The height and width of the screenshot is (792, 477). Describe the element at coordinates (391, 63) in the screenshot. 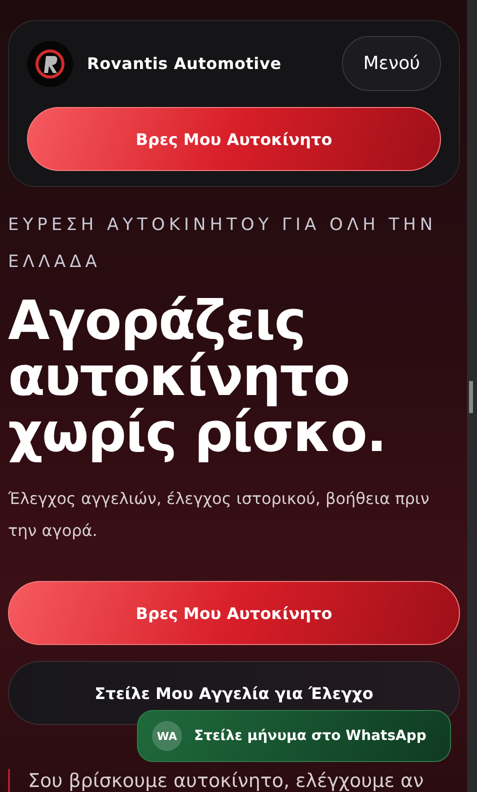

I see `menu-button: Μενού` at that location.